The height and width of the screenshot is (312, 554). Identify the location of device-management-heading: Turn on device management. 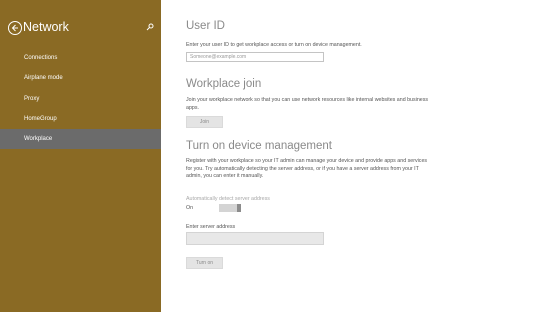
(259, 146).